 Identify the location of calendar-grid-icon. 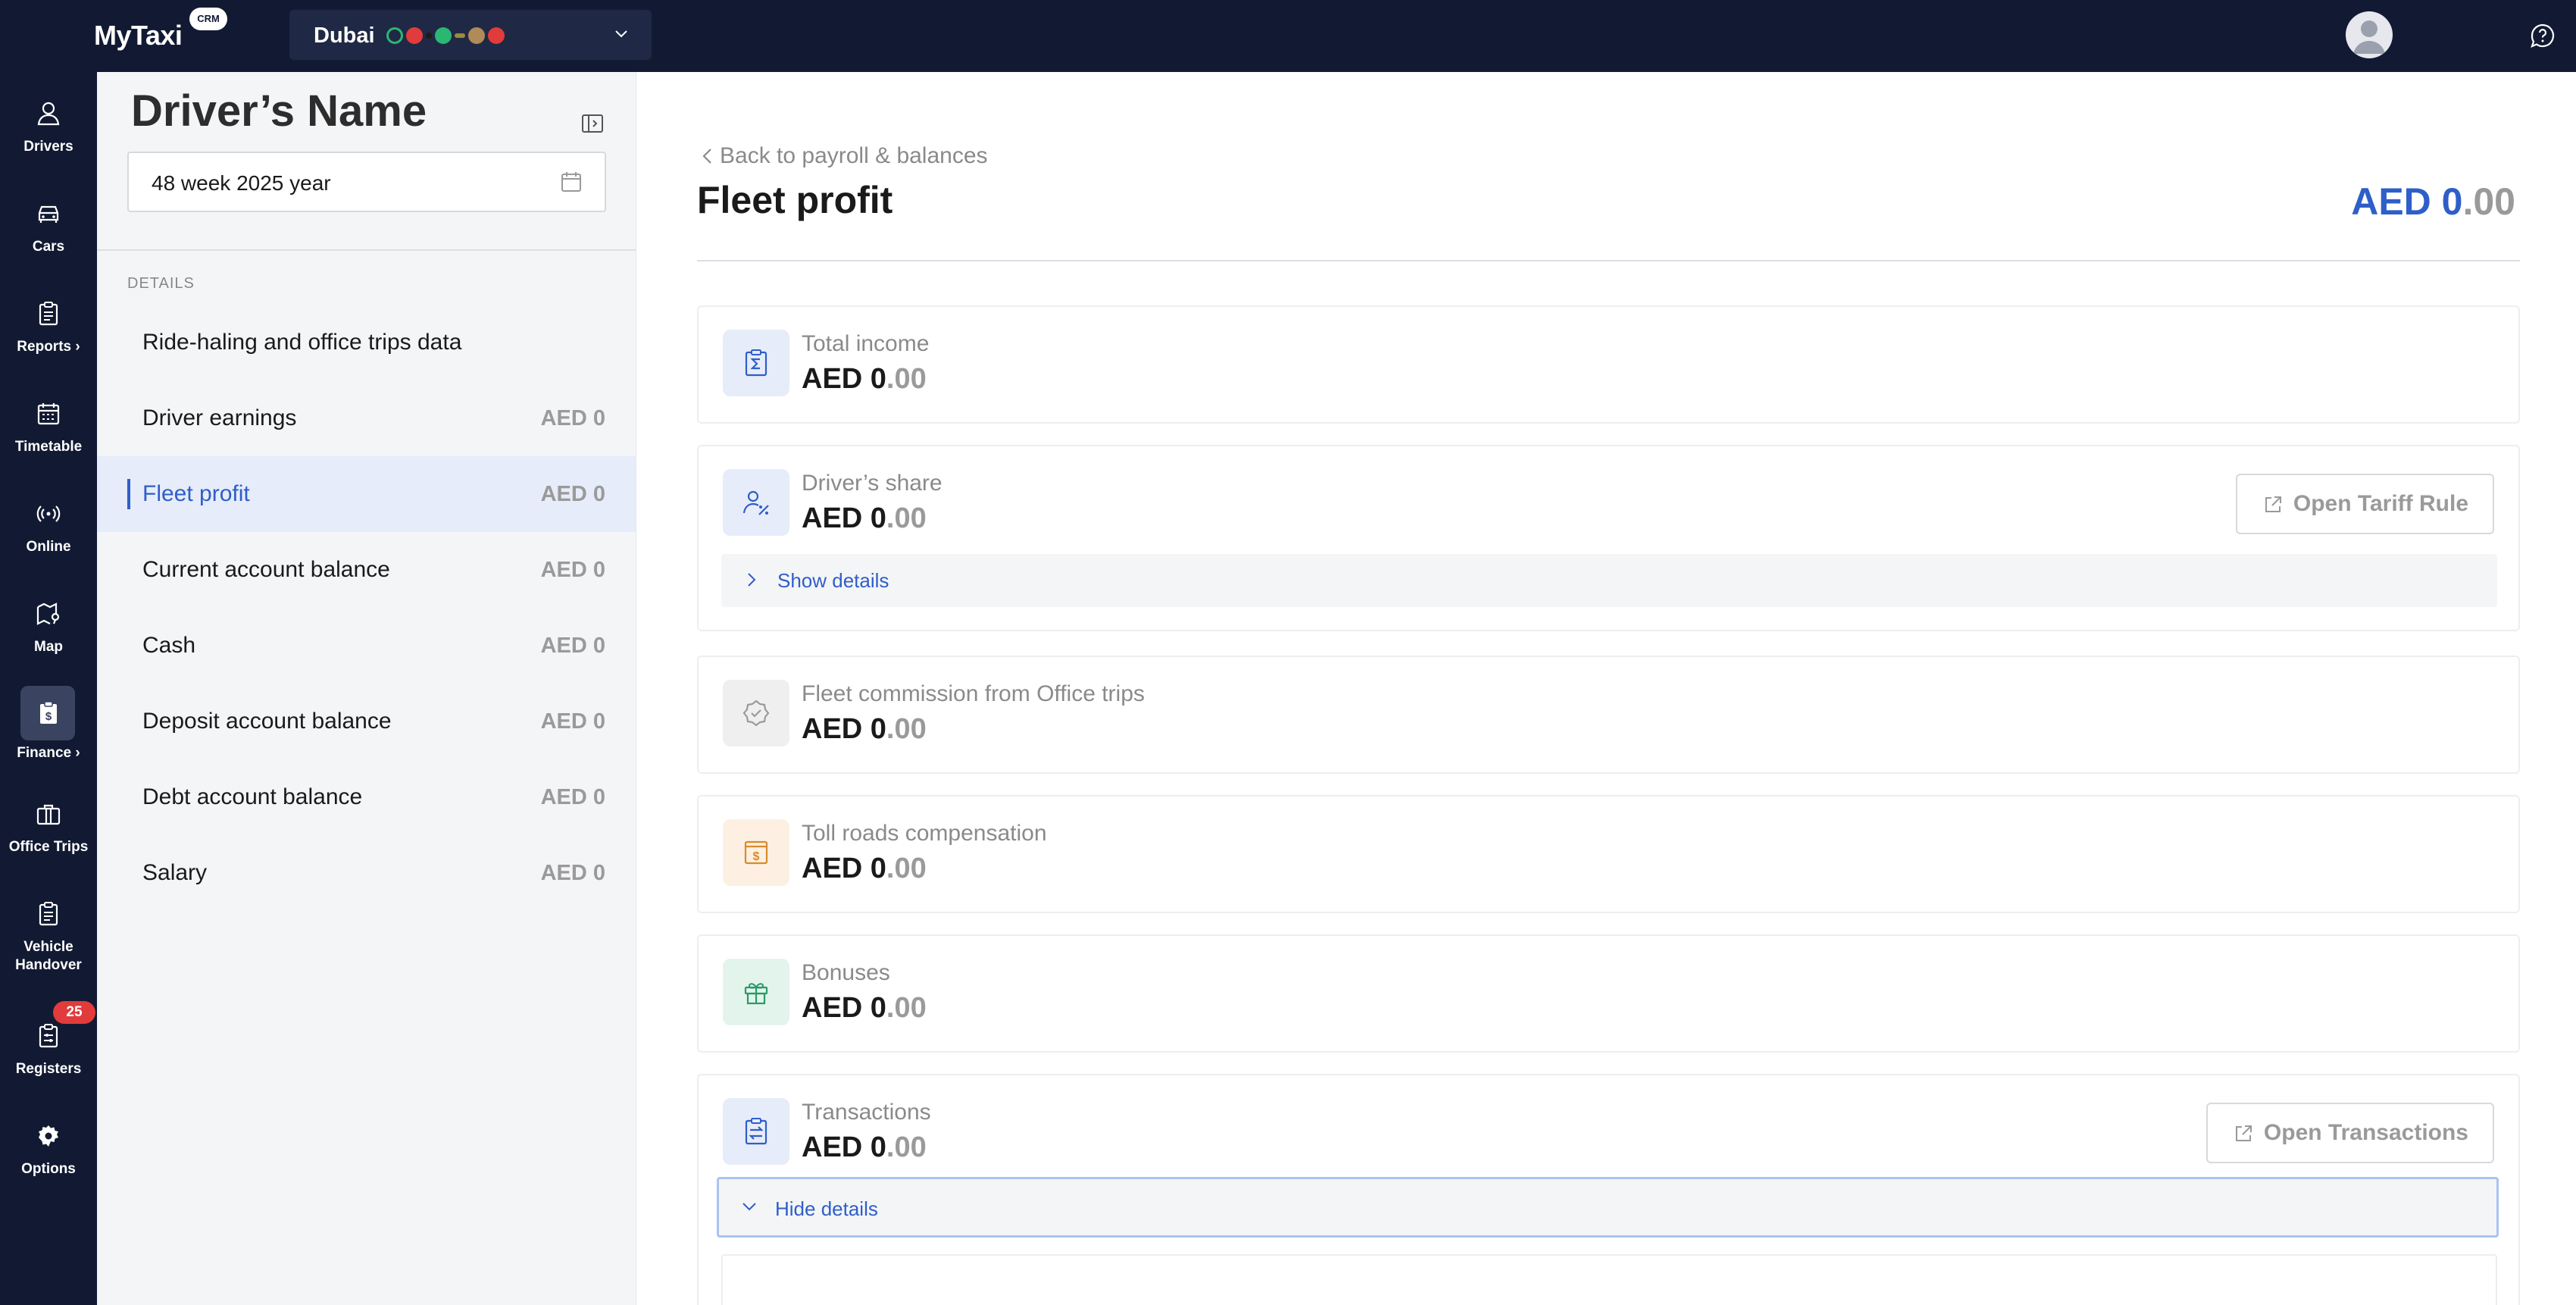
(48, 414).